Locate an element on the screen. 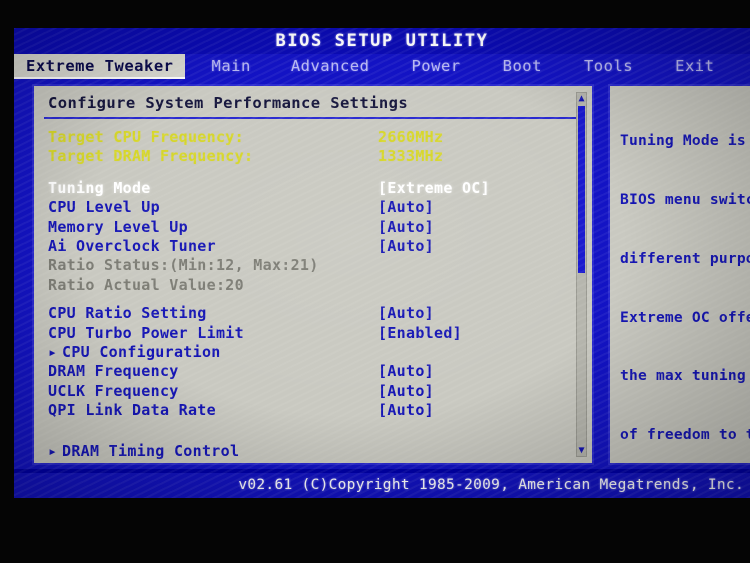  page-title: BIOS SETUP UTILITY is located at coordinates (382, 41).